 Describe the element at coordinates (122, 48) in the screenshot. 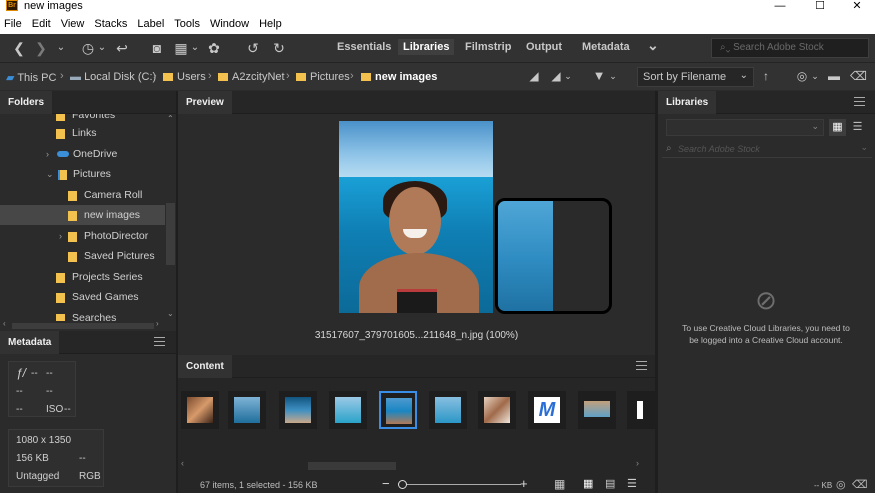

I see `boomerang-icon: ↩` at that location.